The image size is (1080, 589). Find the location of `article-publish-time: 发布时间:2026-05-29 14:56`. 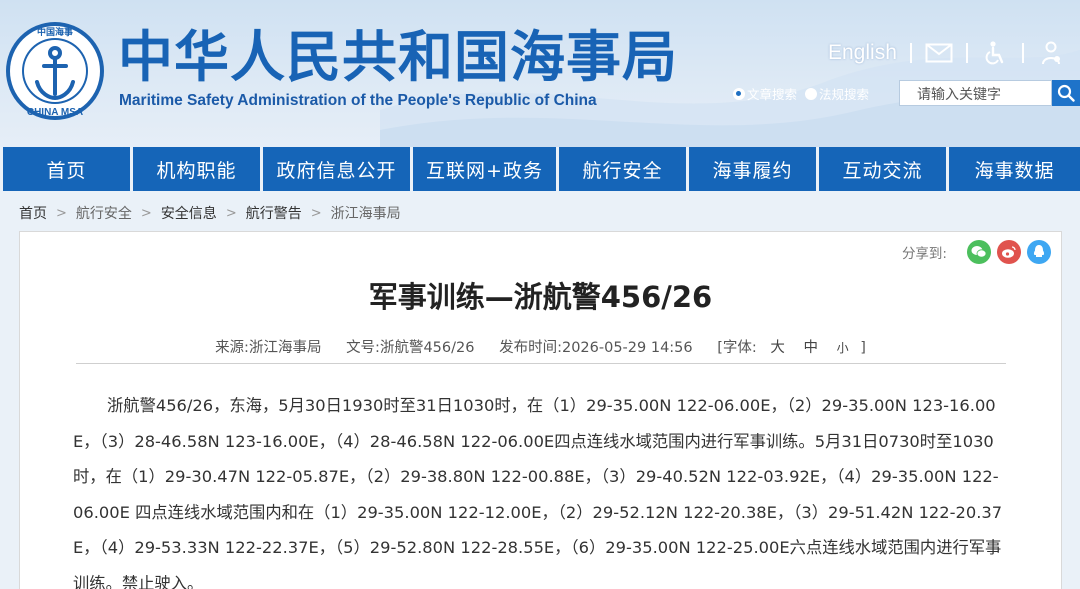

article-publish-time: 发布时间:2026-05-29 14:56 is located at coordinates (596, 348).